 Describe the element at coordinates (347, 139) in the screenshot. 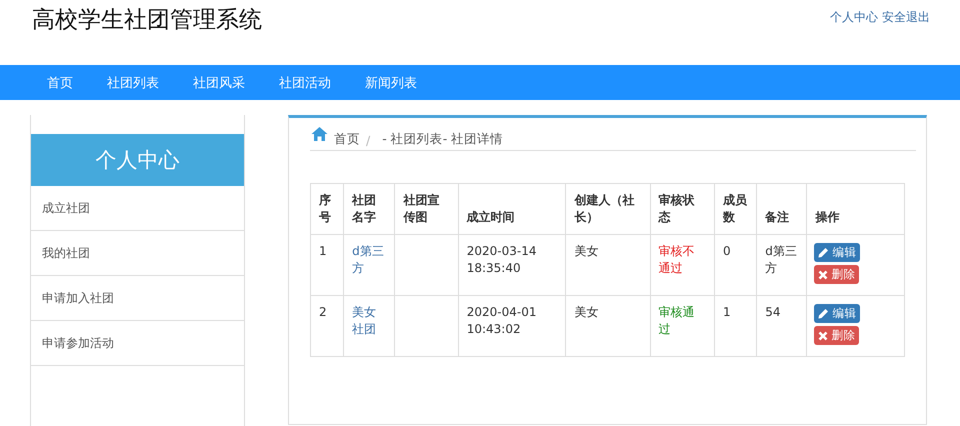

I see `breadcrumb-link: 首页` at that location.